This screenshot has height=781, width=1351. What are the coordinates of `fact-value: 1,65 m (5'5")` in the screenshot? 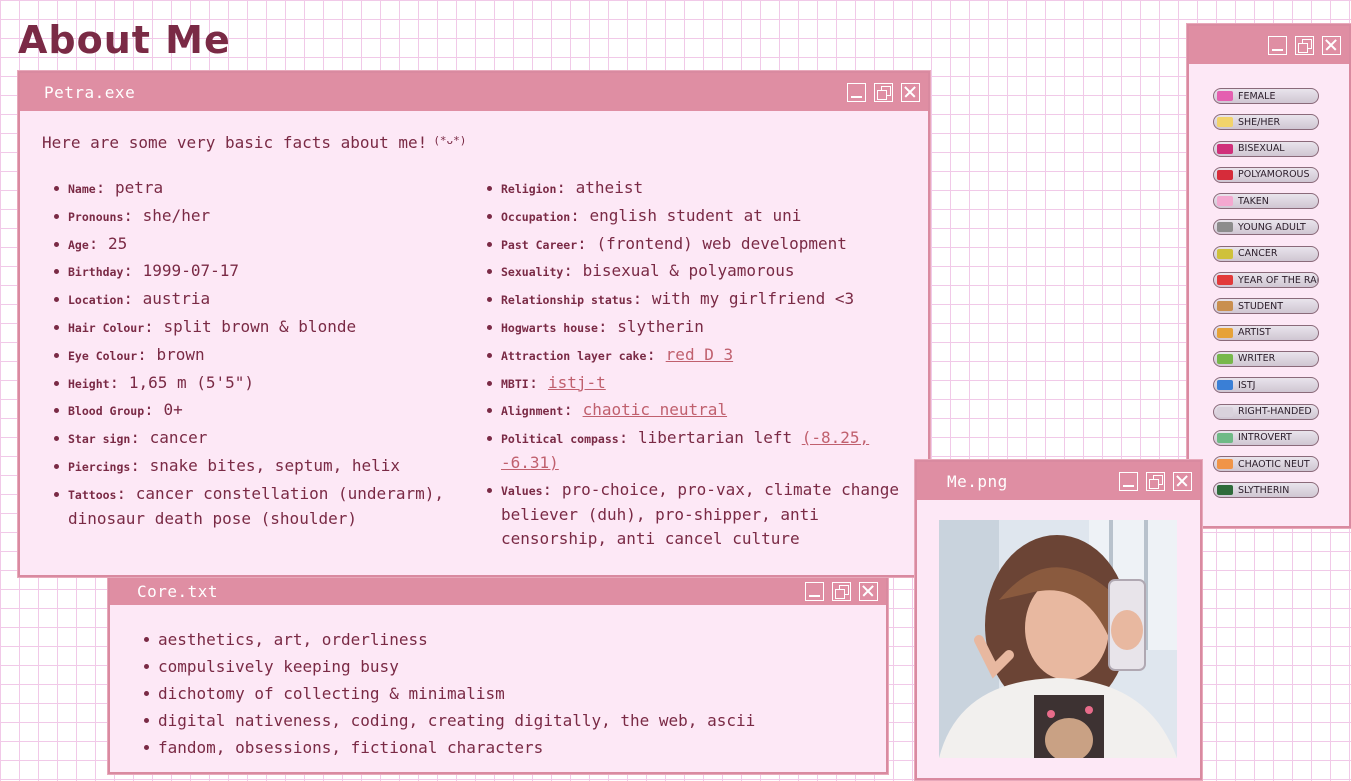 It's located at (191, 382).